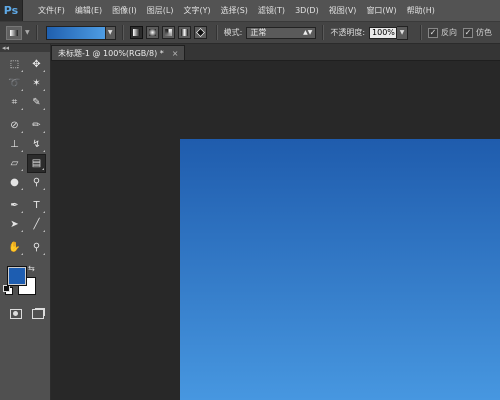  Describe the element at coordinates (307, 10) in the screenshot. I see `menu-3d: 3D(D)` at that location.